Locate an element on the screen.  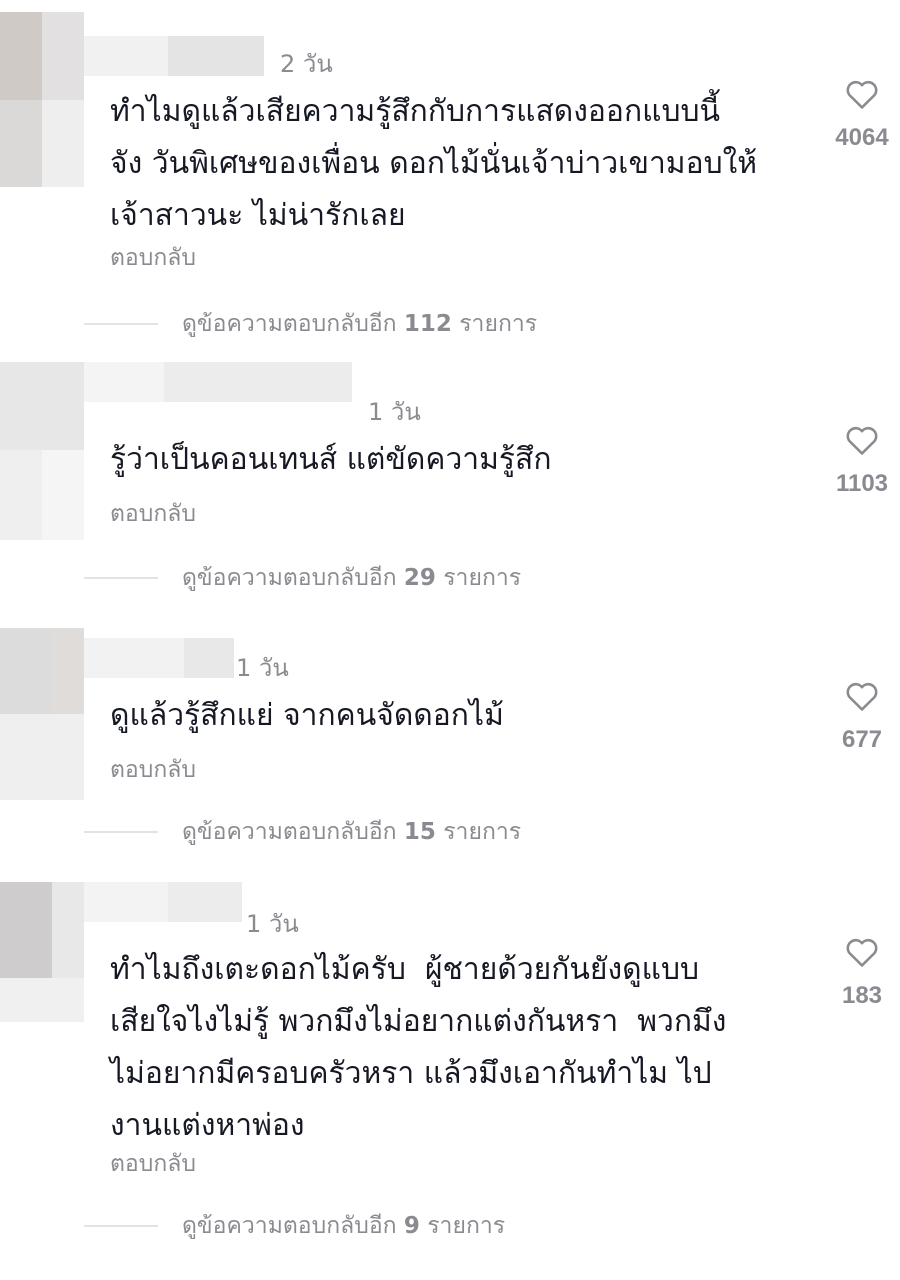
like-button: 183 is located at coordinates (861, 973).